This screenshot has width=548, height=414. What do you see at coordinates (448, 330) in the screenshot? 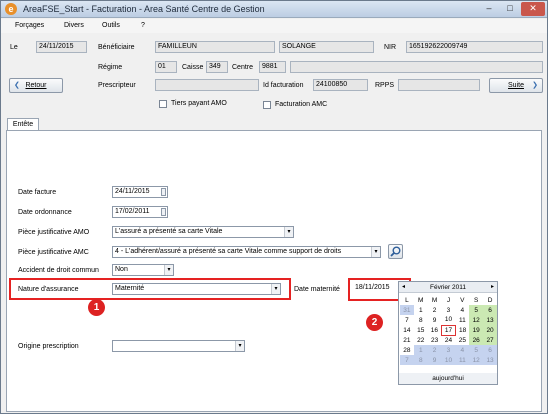
I see `calendar-day-selected: 17` at bounding box center [448, 330].